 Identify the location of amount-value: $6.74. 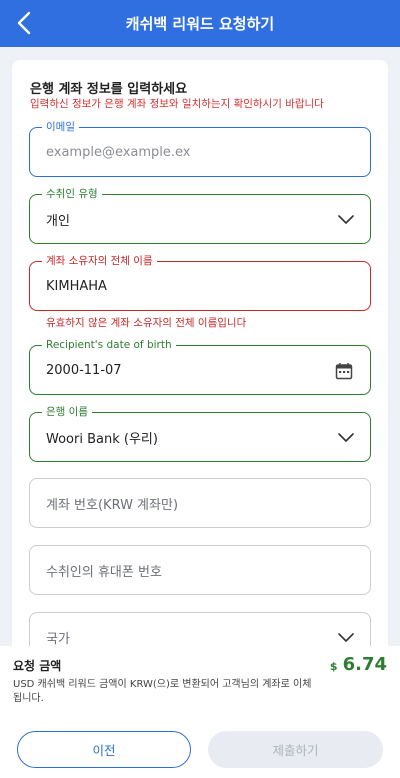
(358, 664).